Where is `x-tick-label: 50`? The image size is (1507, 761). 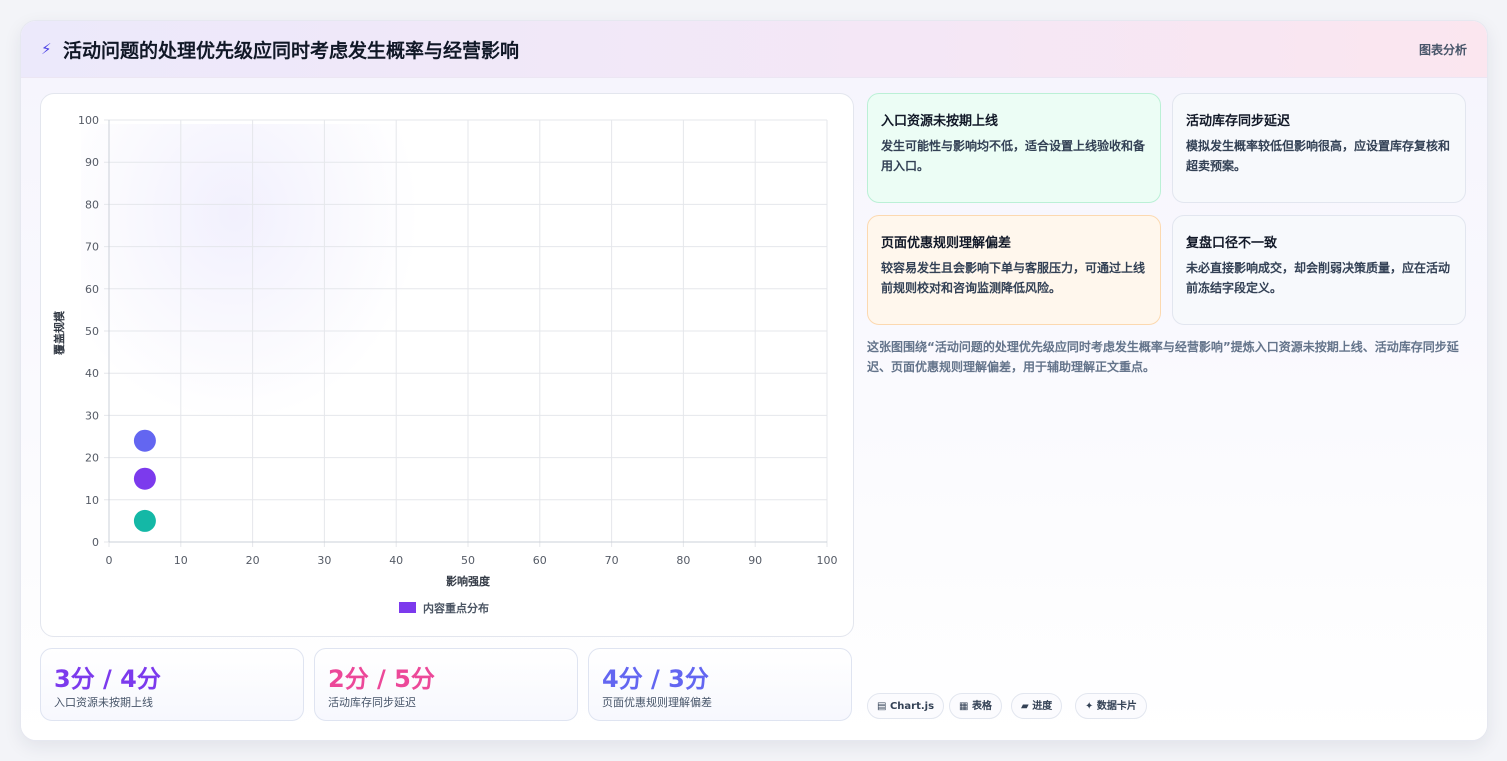 x-tick-label: 50 is located at coordinates (468, 560).